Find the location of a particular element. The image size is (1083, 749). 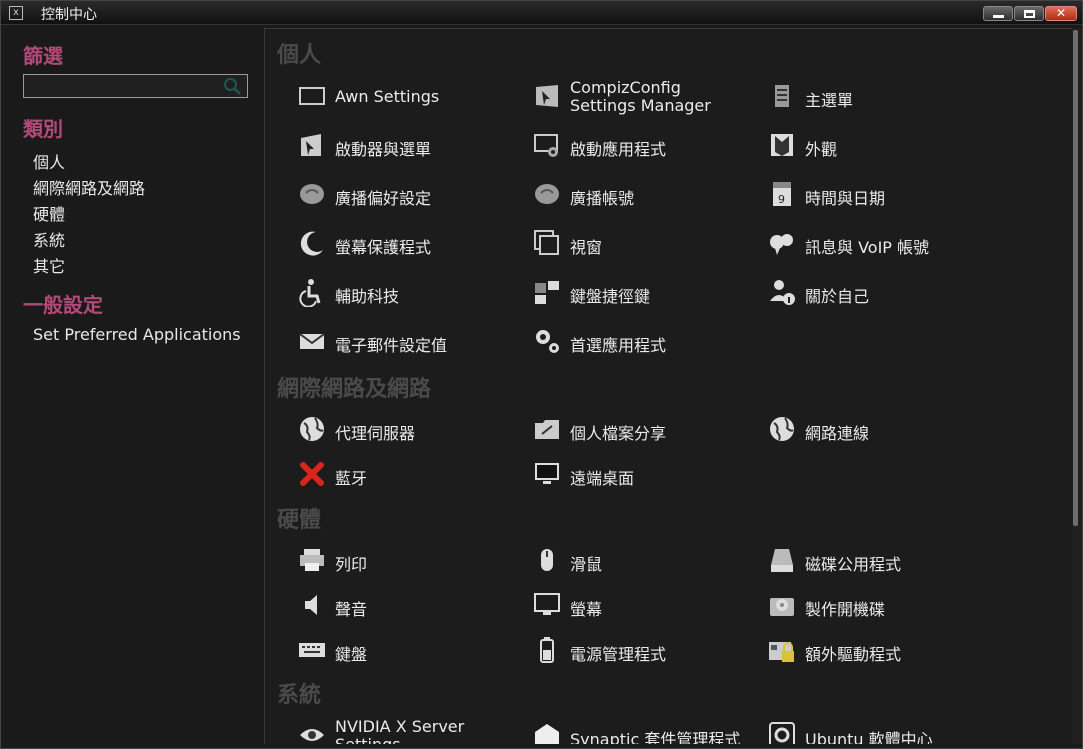

applet-shortcuts: 鍵盤捷徑鍵 is located at coordinates (647, 293).